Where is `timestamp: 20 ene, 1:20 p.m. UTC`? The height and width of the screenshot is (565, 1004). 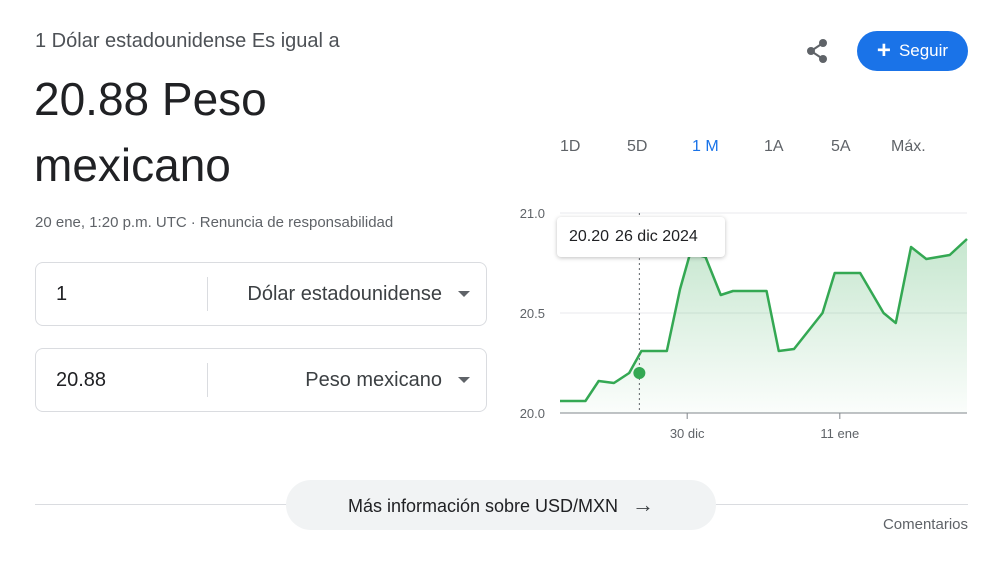
timestamp: 20 ene, 1:20 p.m. UTC is located at coordinates (111, 222).